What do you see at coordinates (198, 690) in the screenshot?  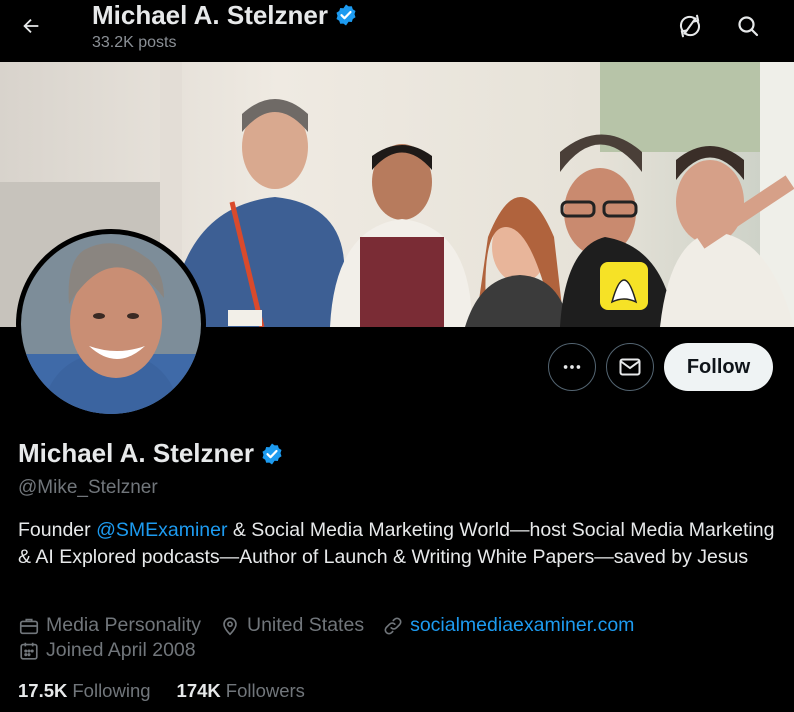 I see `followers-count: 174K` at bounding box center [198, 690].